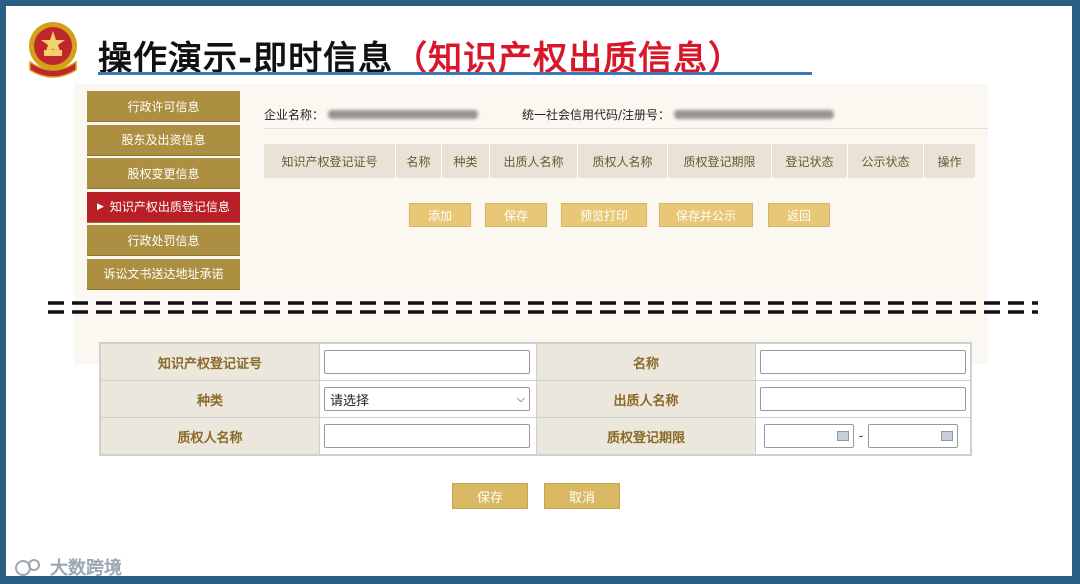 The height and width of the screenshot is (584, 1080). I want to click on col-publish-status: 公示状态, so click(886, 161).